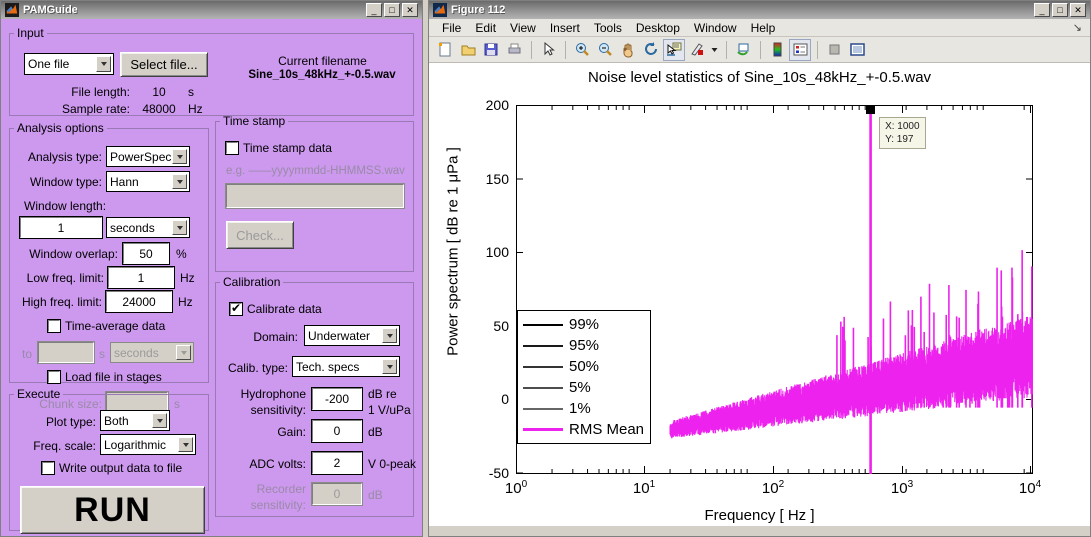 This screenshot has width=1091, height=537. What do you see at coordinates (141, 277) in the screenshot?
I see `low-freq-input: 1` at bounding box center [141, 277].